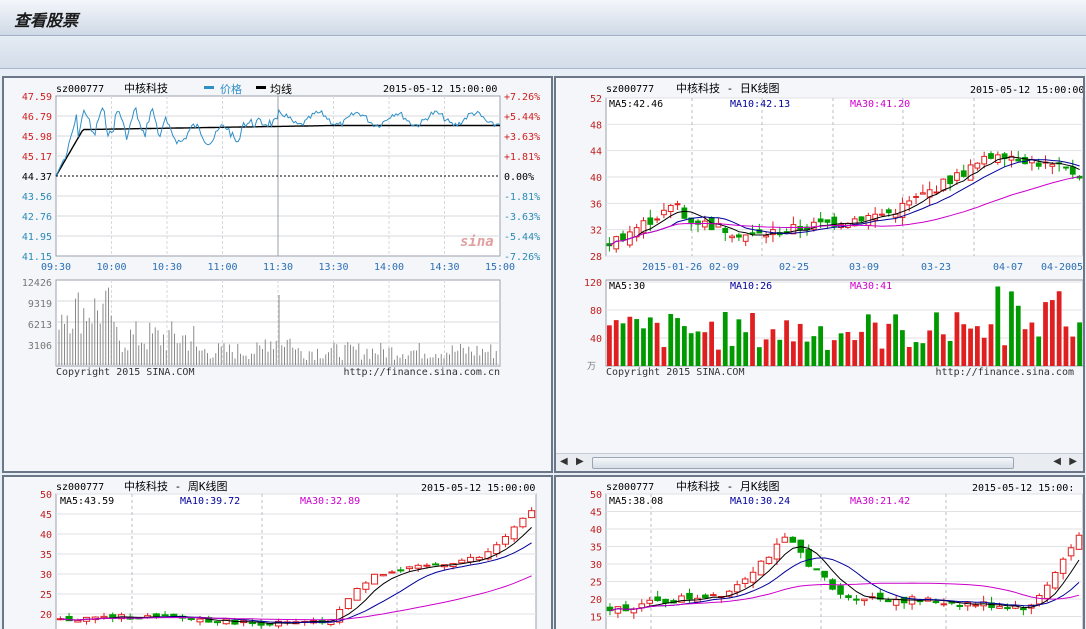 This screenshot has height=629, width=1086. Describe the element at coordinates (522, 217) in the screenshot. I see `percent-tick-label: -3.63%` at that location.